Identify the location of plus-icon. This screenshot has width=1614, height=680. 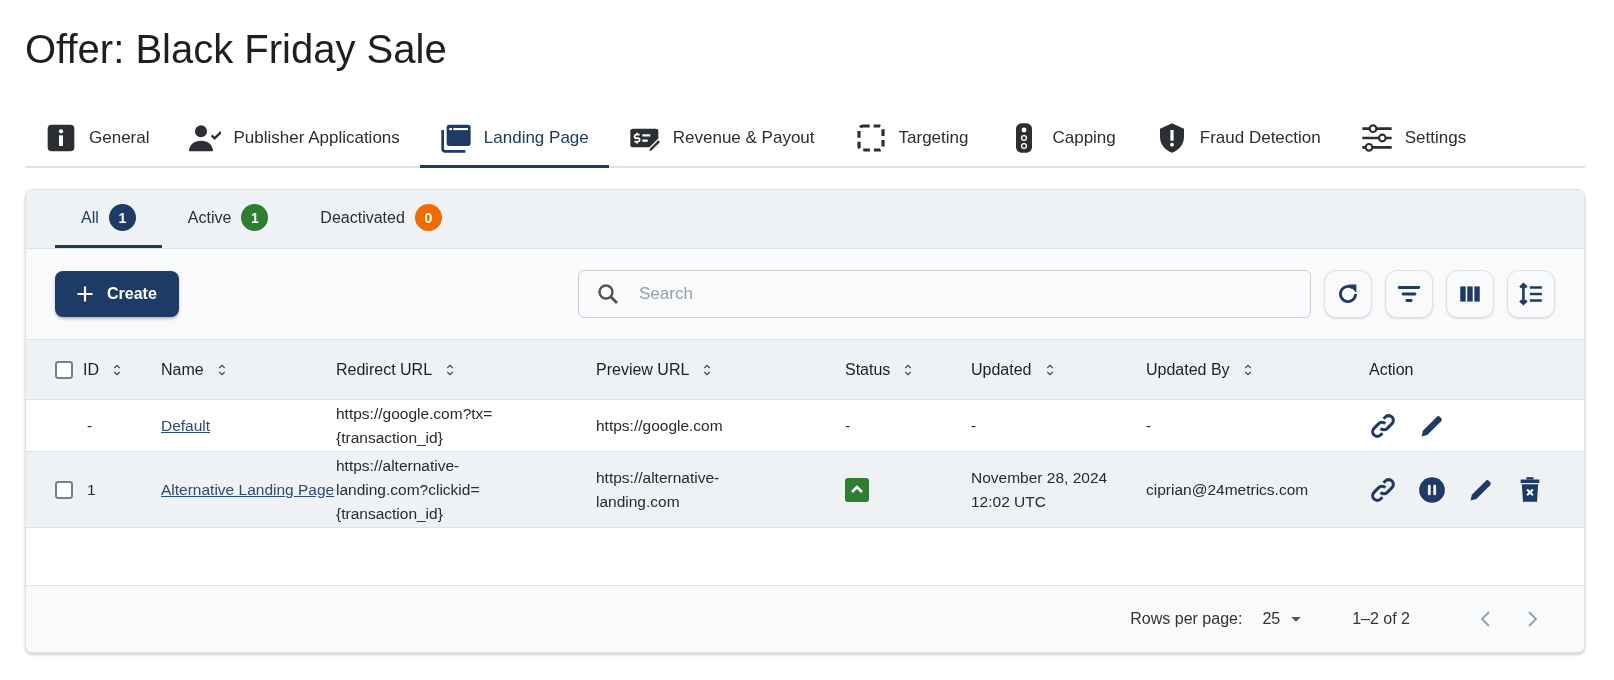
(85, 294).